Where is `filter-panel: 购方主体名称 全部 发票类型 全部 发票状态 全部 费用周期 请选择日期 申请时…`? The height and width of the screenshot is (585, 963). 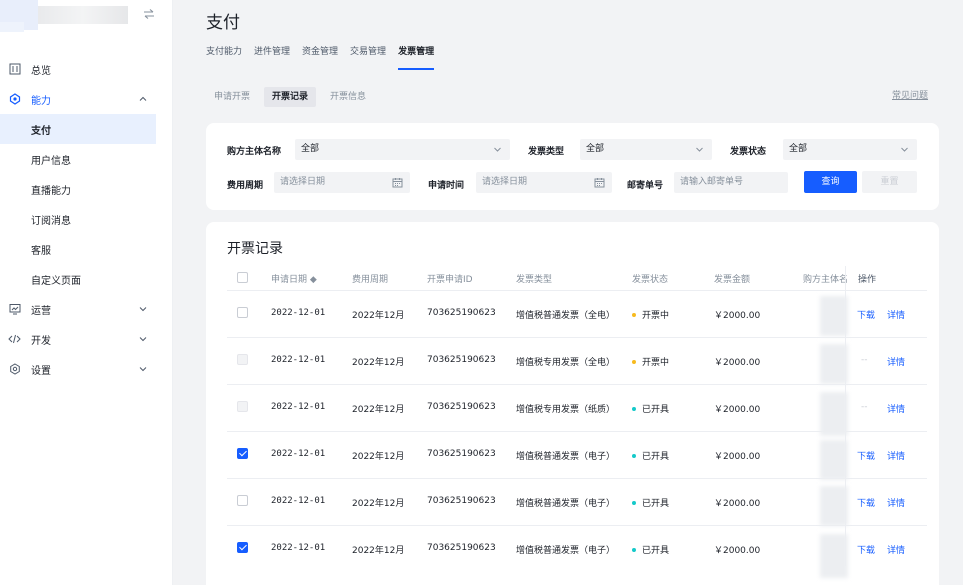
filter-panel: 购方主体名称 全部 发票类型 全部 发票状态 全部 费用周期 请选择日期 申请时… is located at coordinates (572, 166).